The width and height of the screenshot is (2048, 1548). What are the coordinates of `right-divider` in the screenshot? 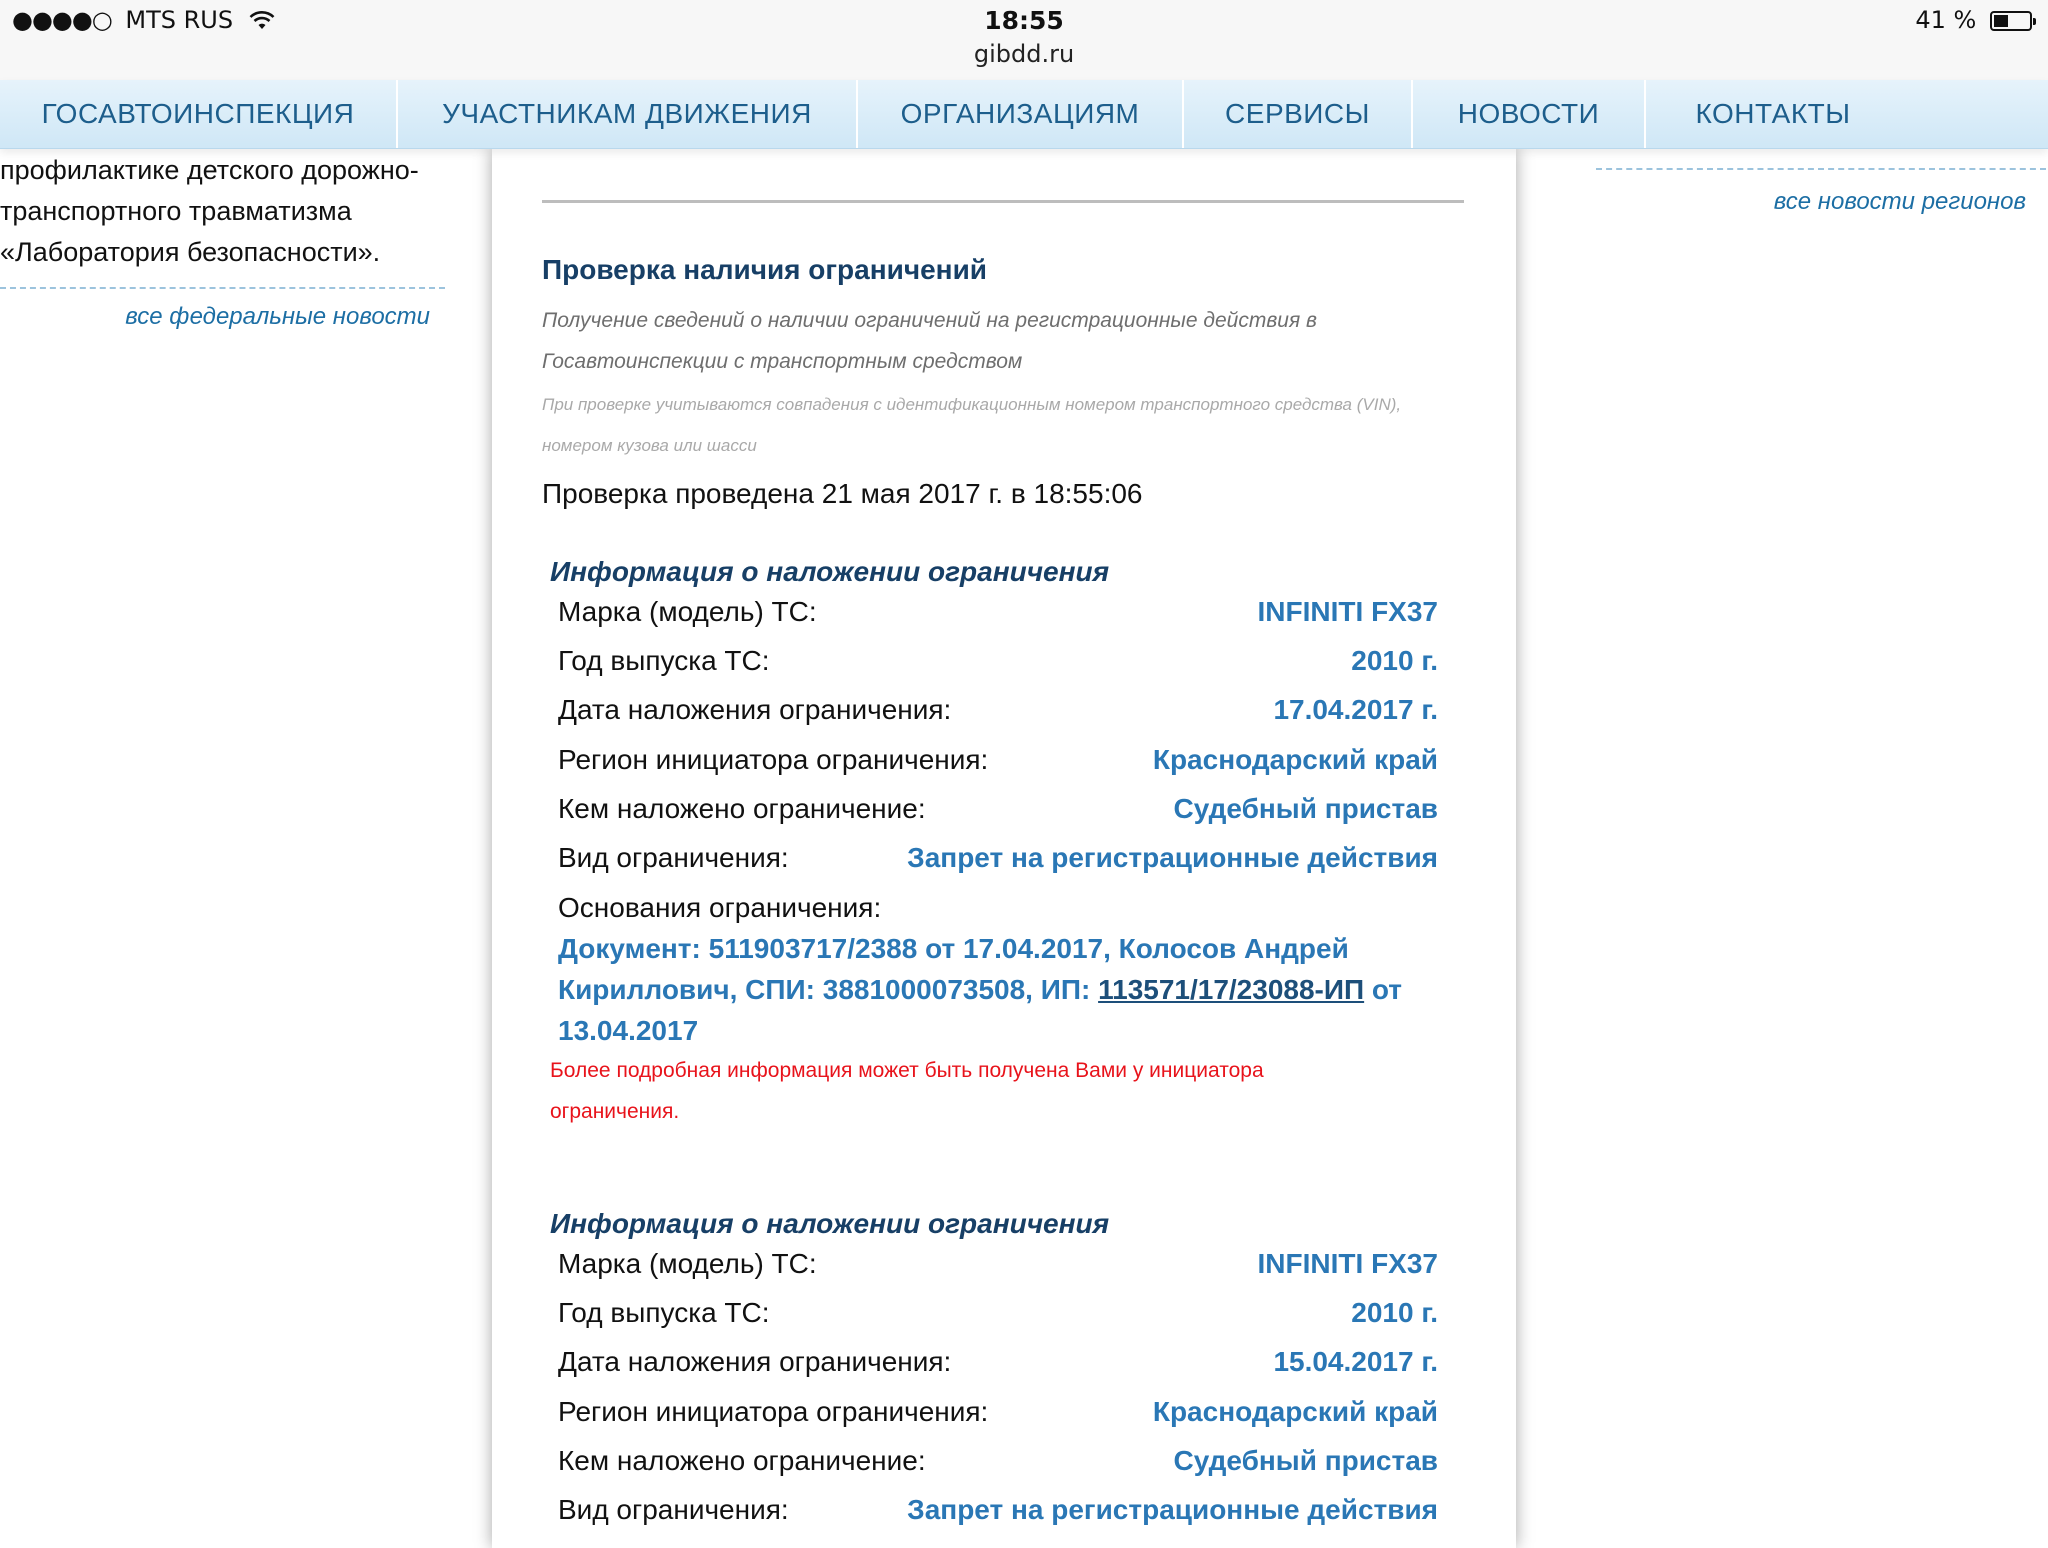 It's located at (1821, 169).